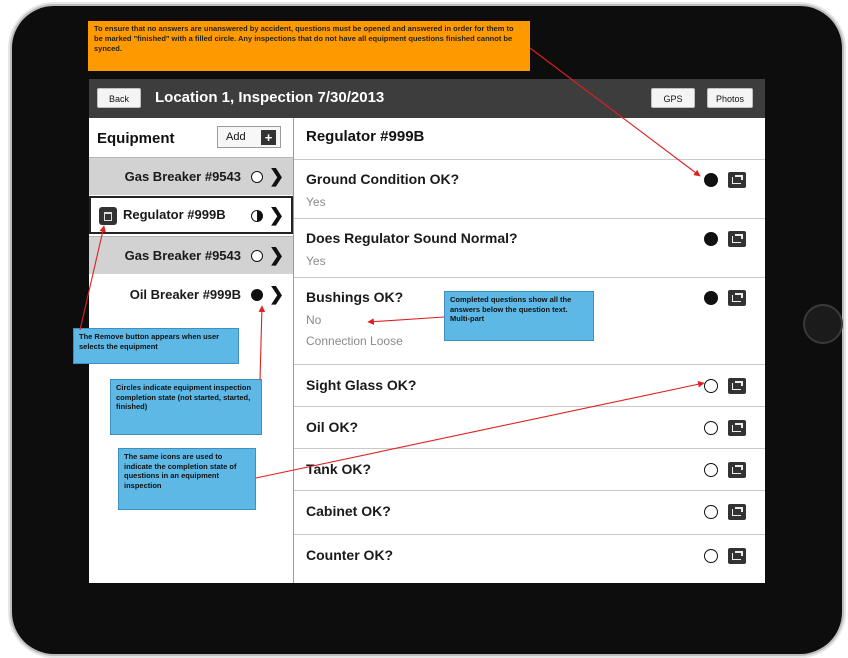 The height and width of the screenshot is (658, 848). What do you see at coordinates (529, 188) in the screenshot?
I see `question-row: Ground Condition OK? Yes` at bounding box center [529, 188].